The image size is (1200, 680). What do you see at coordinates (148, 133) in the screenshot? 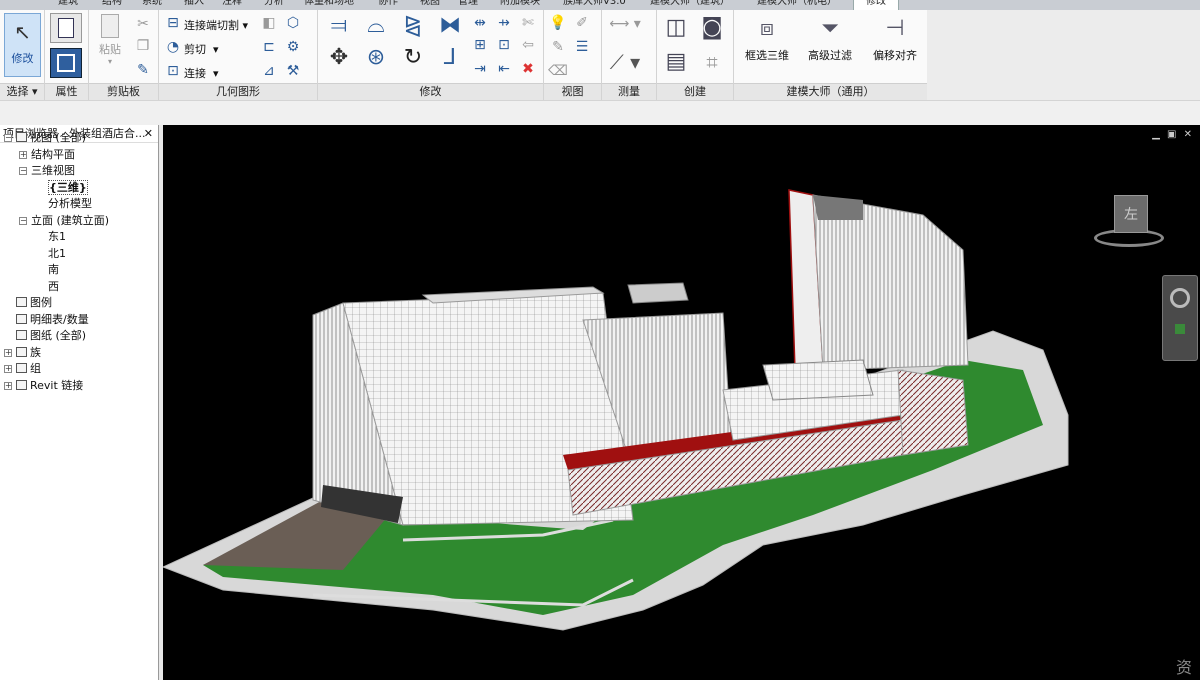
I see `close-browser-button: ✕` at bounding box center [148, 133].